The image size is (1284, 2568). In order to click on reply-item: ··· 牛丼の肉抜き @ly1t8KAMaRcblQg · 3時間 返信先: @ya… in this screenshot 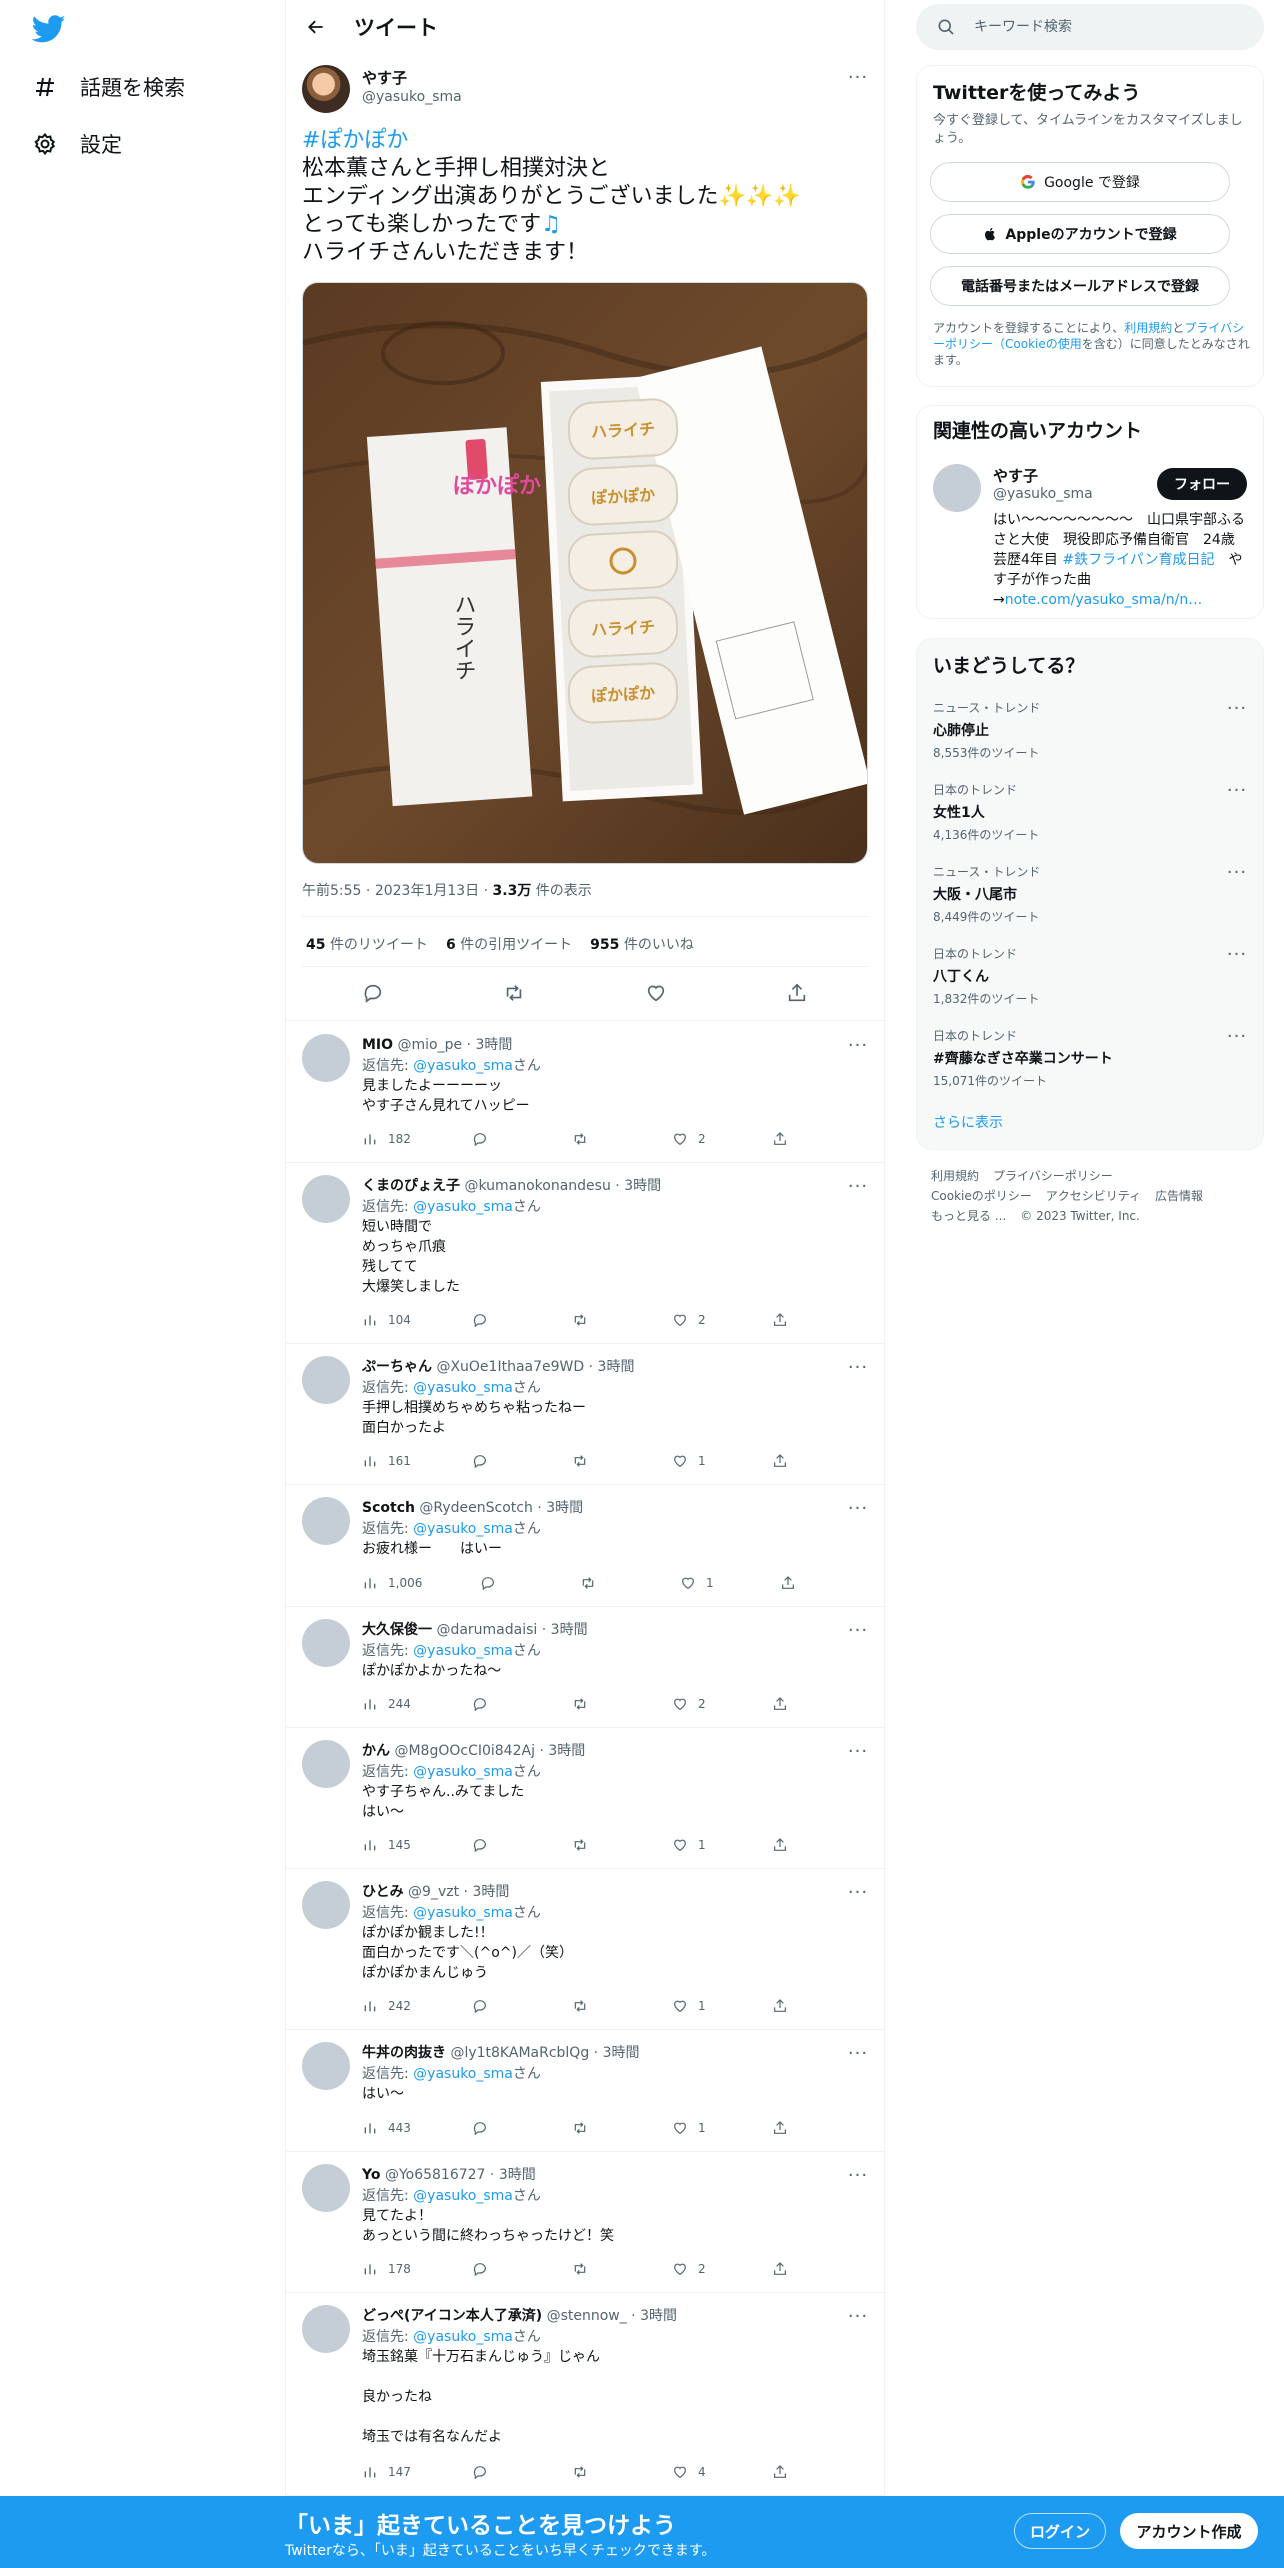, I will do `click(586, 2091)`.